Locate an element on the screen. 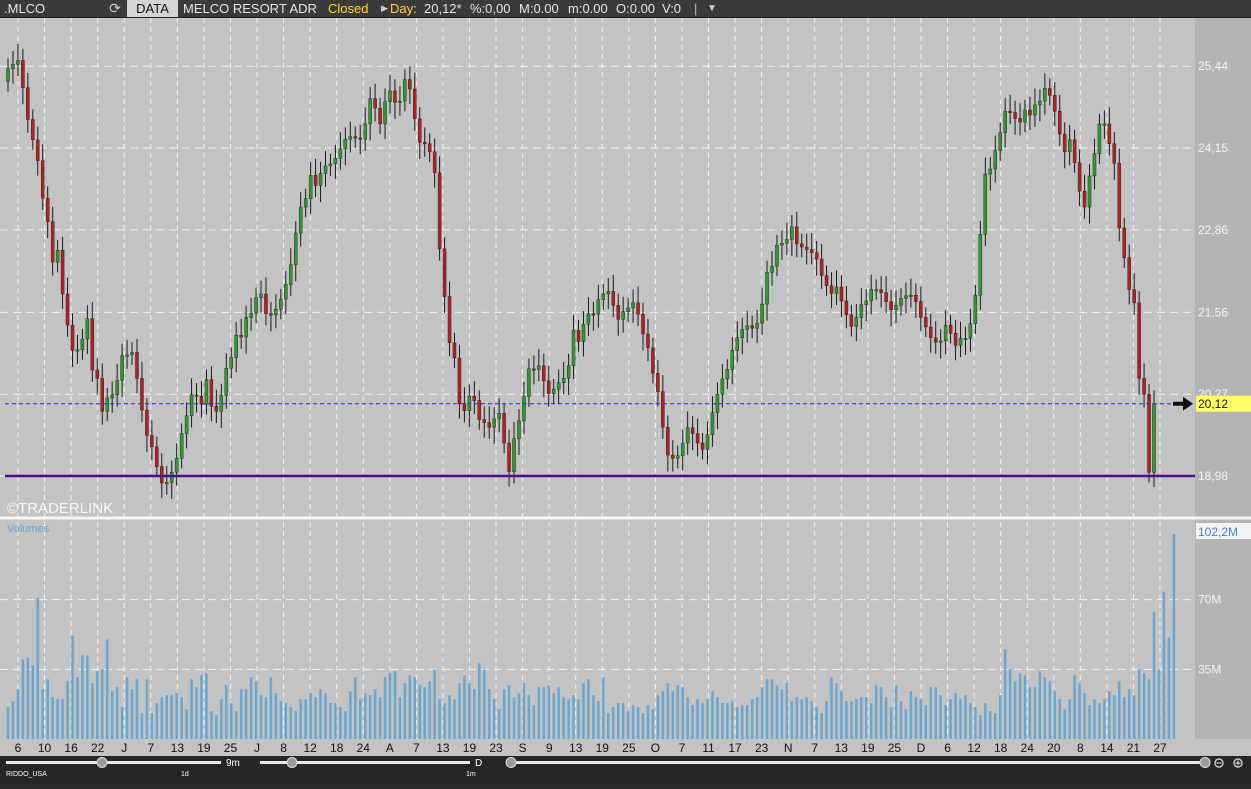 This screenshot has width=1251, height=789. open-value: O:0.00 is located at coordinates (636, 8).